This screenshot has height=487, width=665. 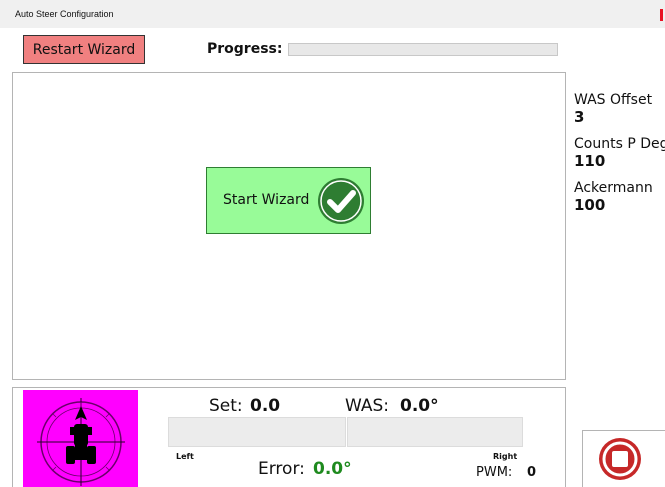 I want to click on right-label: Right, so click(x=505, y=456).